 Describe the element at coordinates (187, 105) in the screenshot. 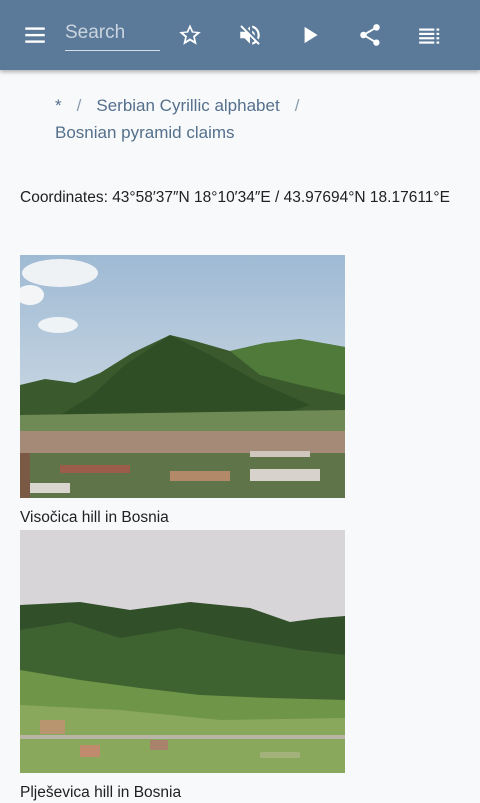

I see `breadcrumb-item-serbian-cyrillic: Serbian Cyrillic alphabet` at that location.